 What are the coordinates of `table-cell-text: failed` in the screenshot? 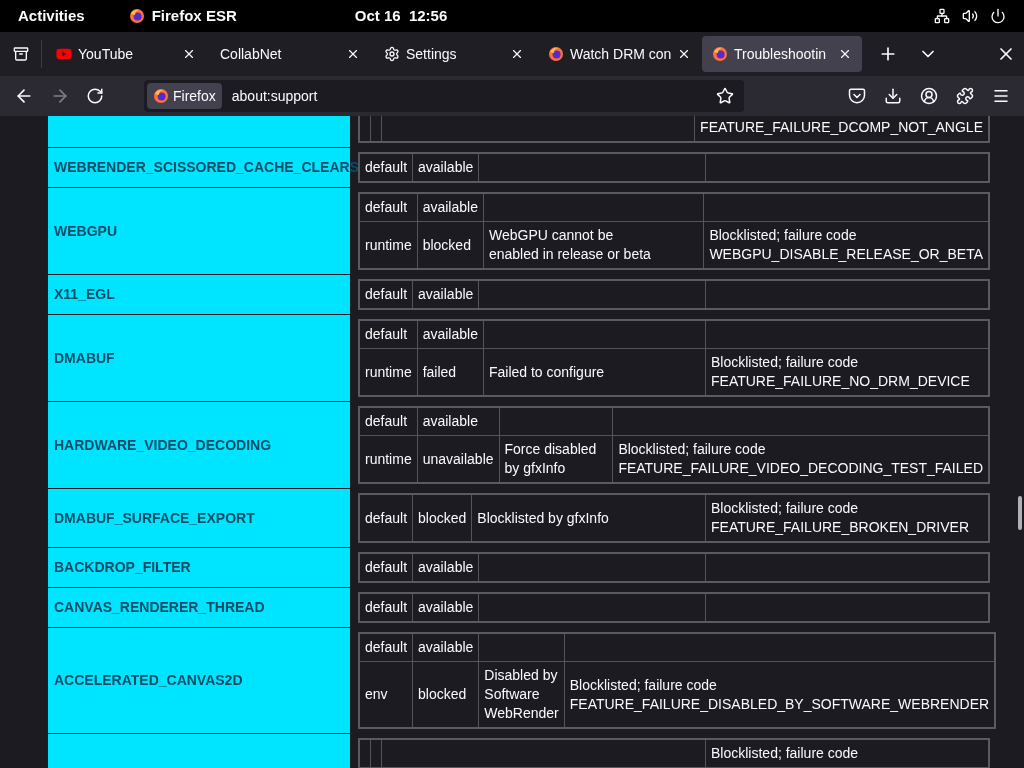 It's located at (439, 371).